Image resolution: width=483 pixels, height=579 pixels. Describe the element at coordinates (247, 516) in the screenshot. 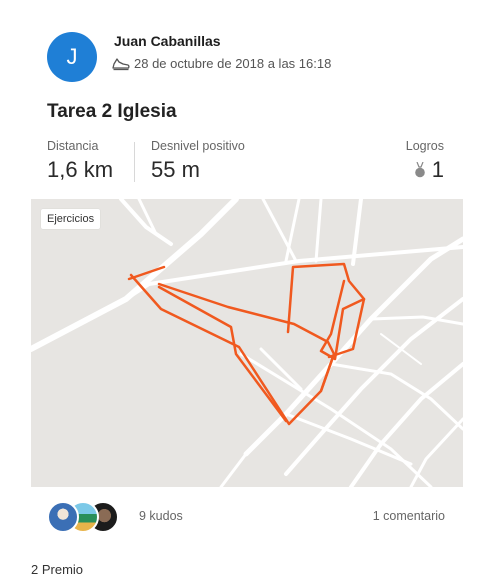

I see `social-footer: 9 kudos 1 comentario` at that location.